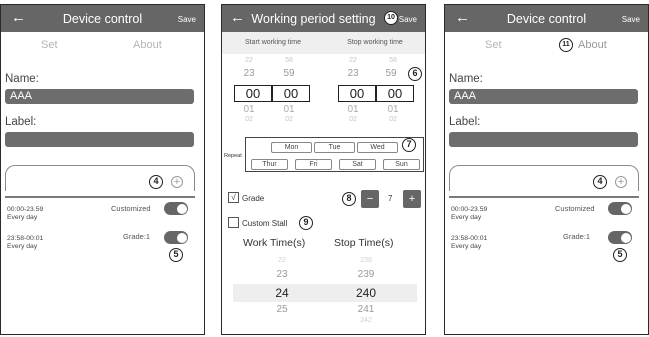 The height and width of the screenshot is (337, 649). What do you see at coordinates (291, 147) in the screenshot?
I see `day-mon-button: Mon` at bounding box center [291, 147].